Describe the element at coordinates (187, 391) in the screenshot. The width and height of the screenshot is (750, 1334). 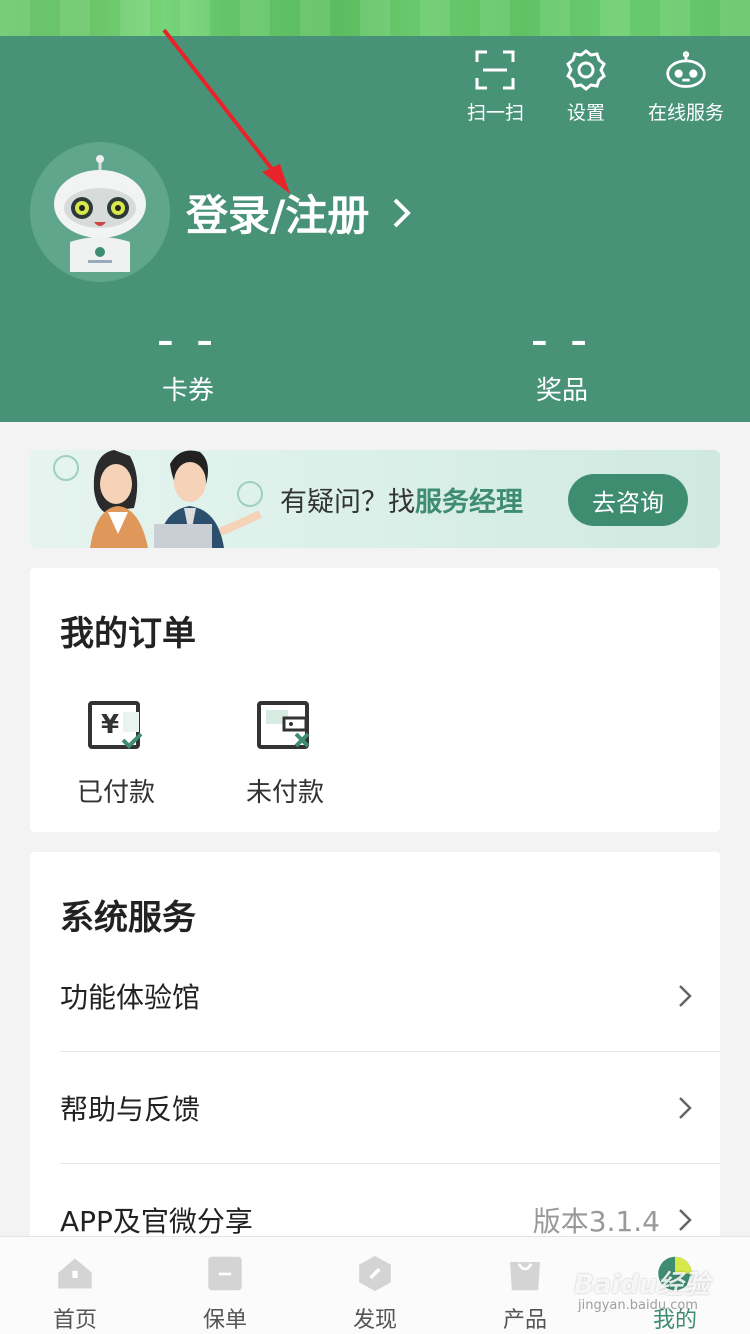
I see `coupon-label: 卡券` at that location.